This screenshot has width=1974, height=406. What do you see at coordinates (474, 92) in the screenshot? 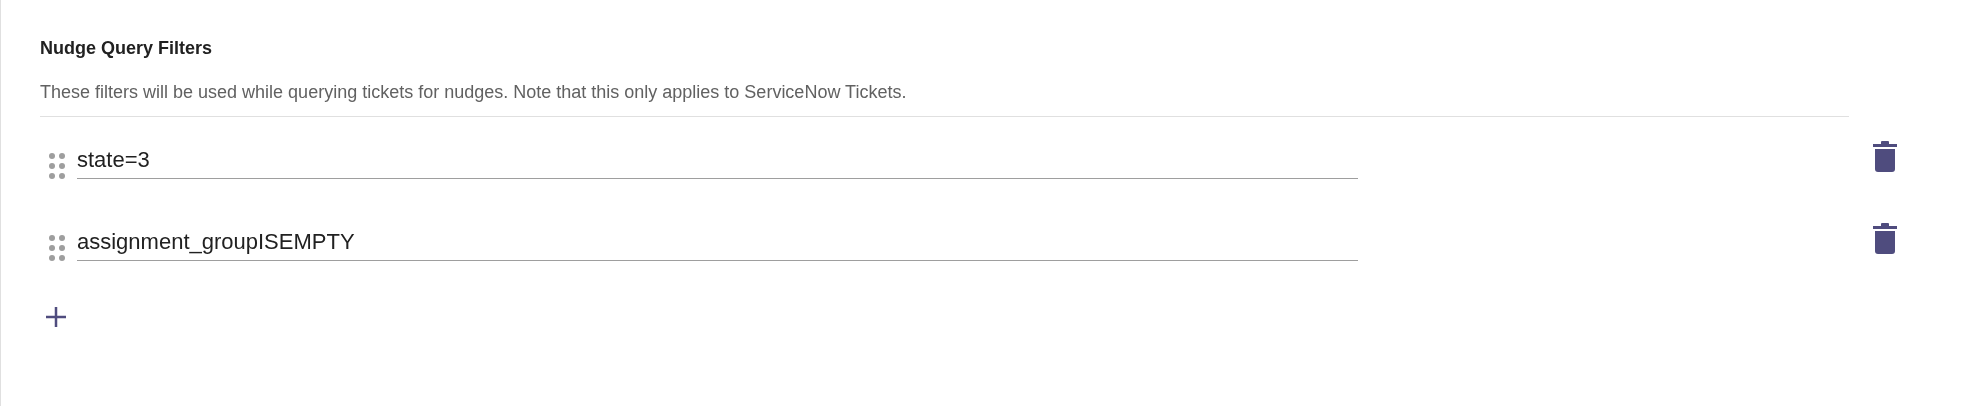
I see `section-description: These filters will be used while querying tickets for nudges. Note that this only applies to ServiceNow Tickets.` at bounding box center [474, 92].